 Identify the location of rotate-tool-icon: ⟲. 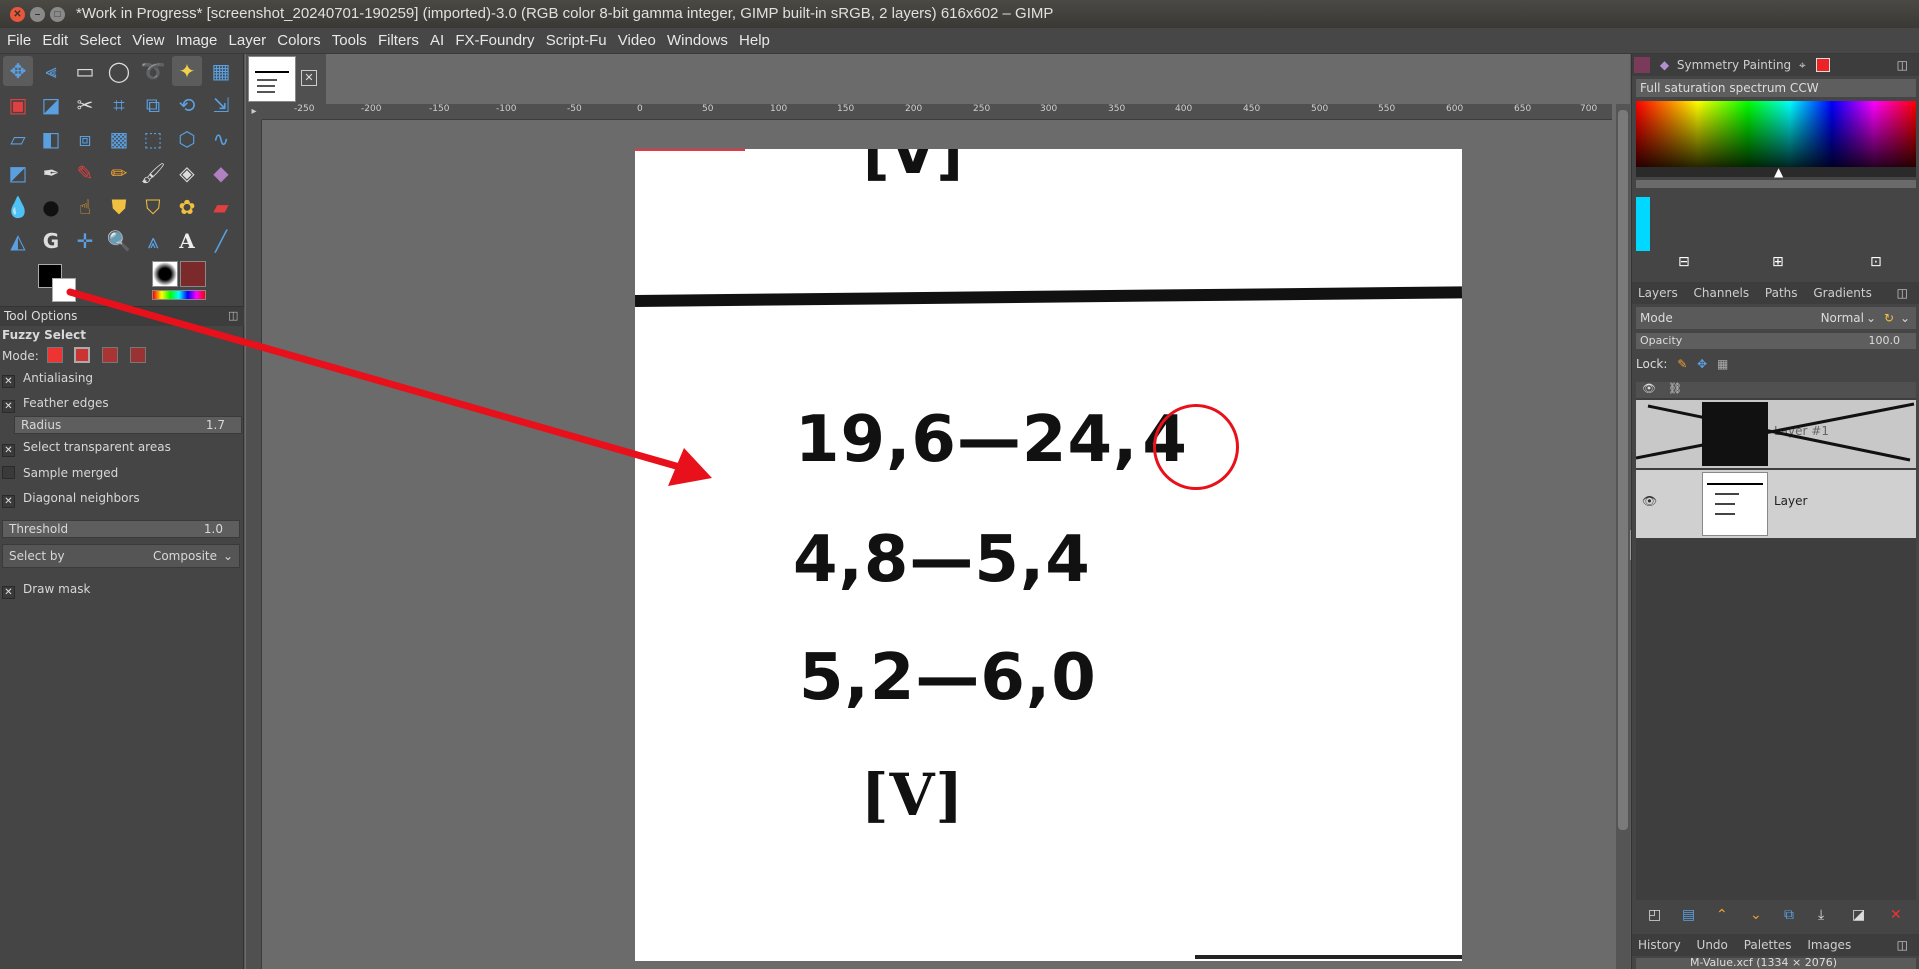
(187, 105).